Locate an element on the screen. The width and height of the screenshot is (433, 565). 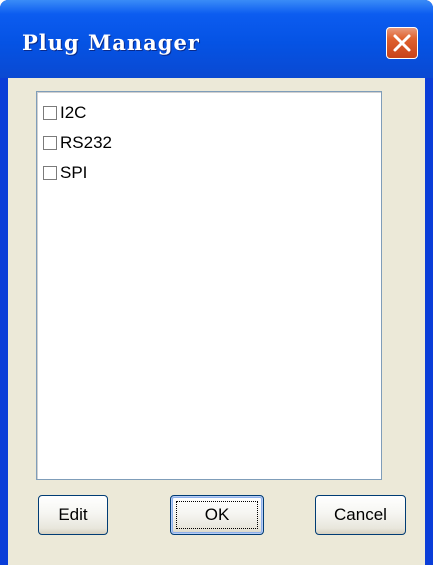
plugin-item-i2c: I2C is located at coordinates (64, 113).